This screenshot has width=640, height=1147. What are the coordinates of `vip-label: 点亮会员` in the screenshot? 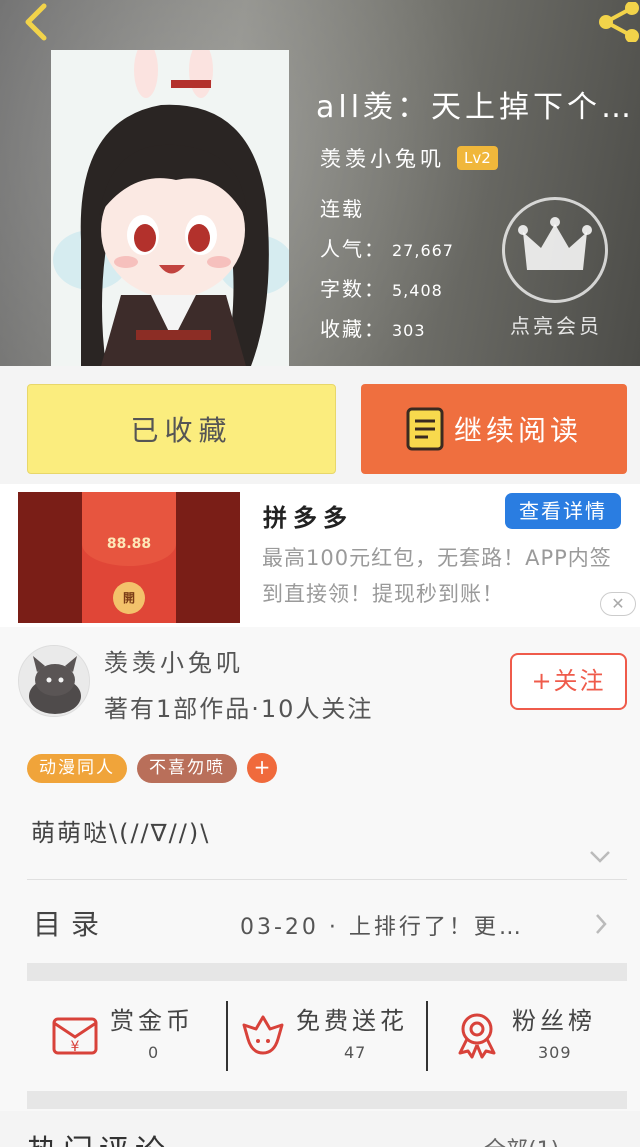 It's located at (556, 324).